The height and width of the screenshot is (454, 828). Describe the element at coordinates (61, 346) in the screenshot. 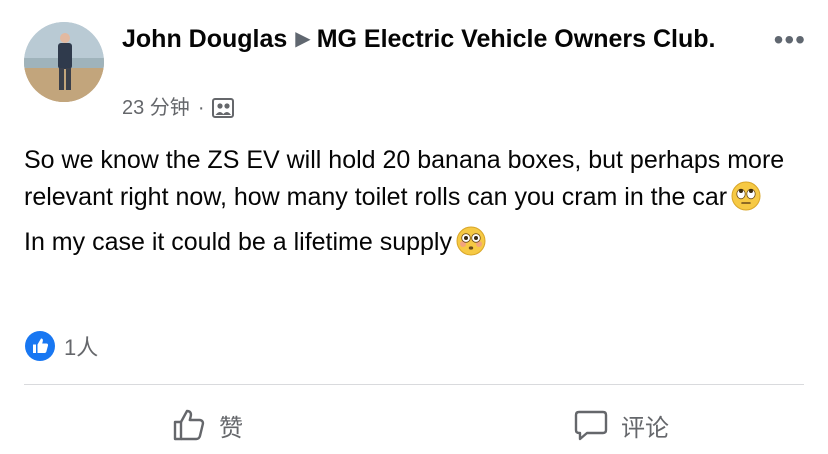

I see `reaction-summary: 1人` at that location.